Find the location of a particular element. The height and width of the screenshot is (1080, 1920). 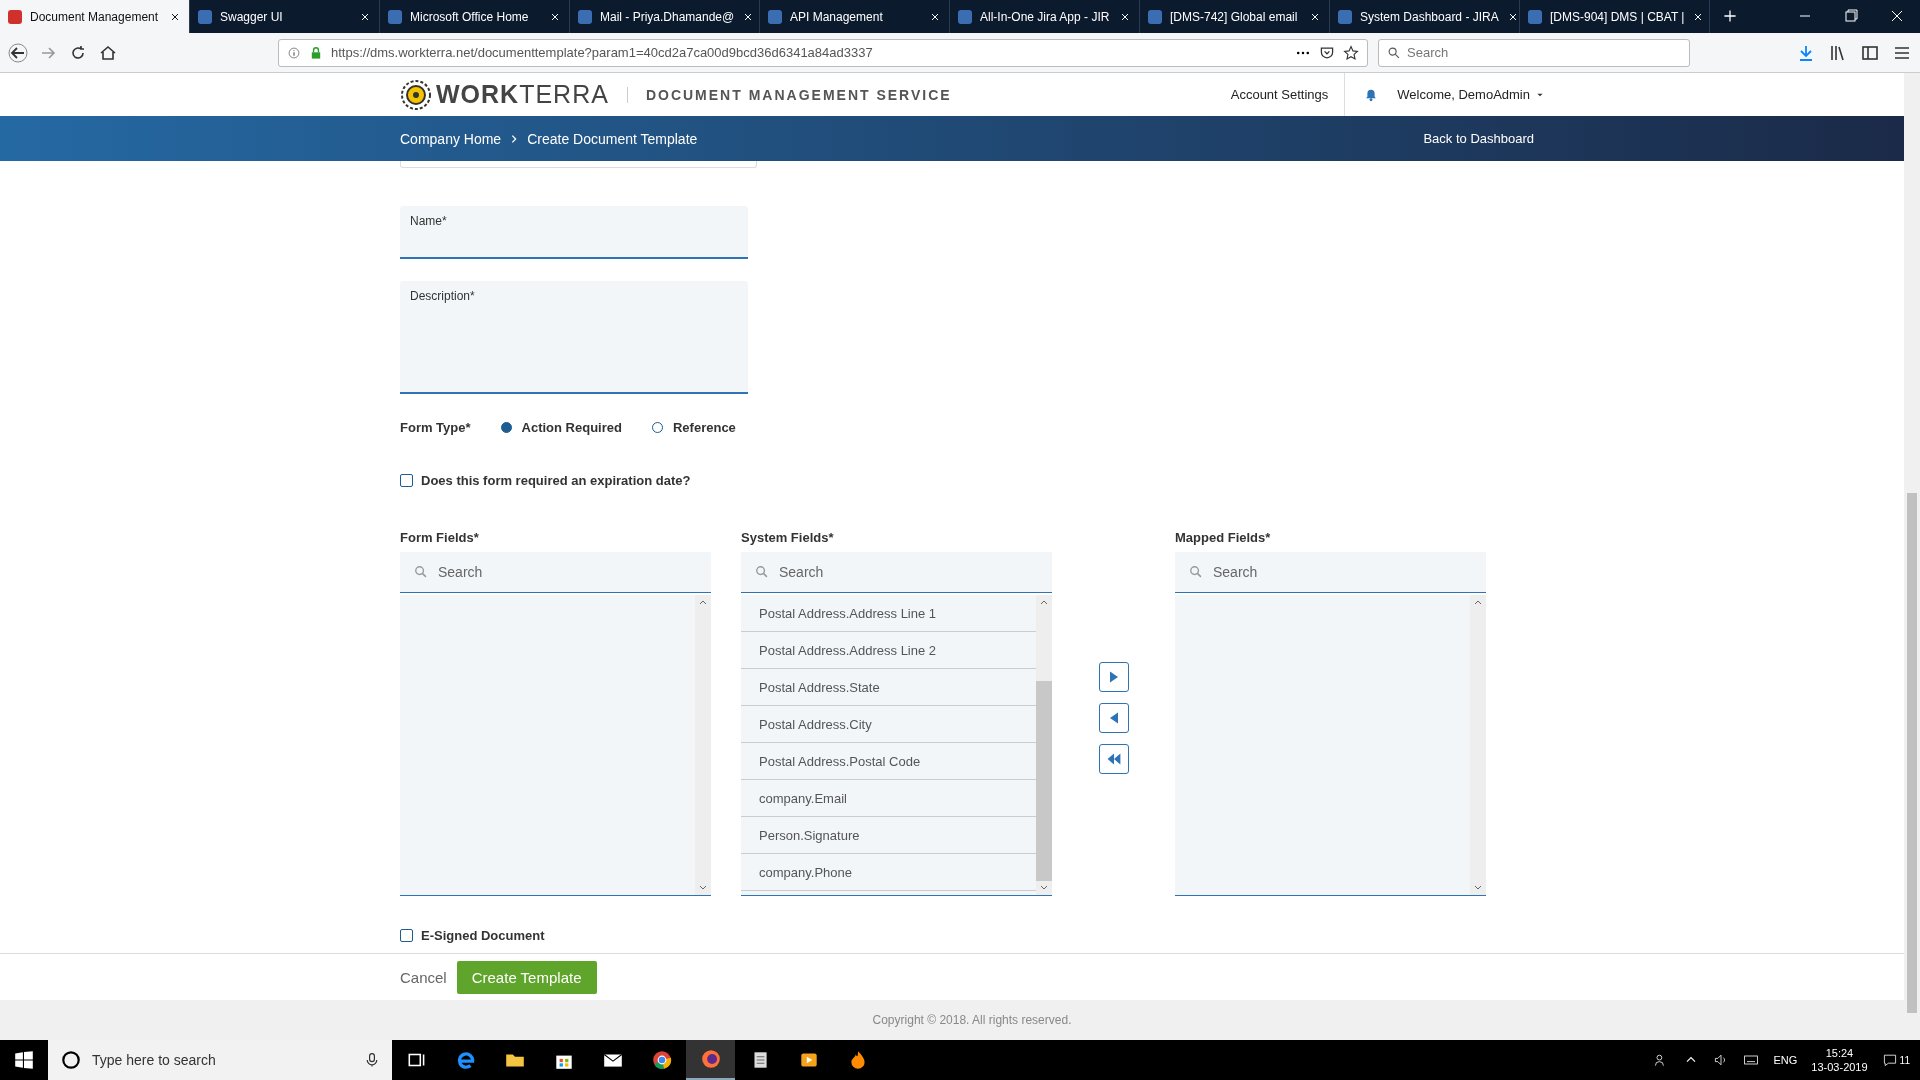

list-label: System Fields* is located at coordinates (788, 538).